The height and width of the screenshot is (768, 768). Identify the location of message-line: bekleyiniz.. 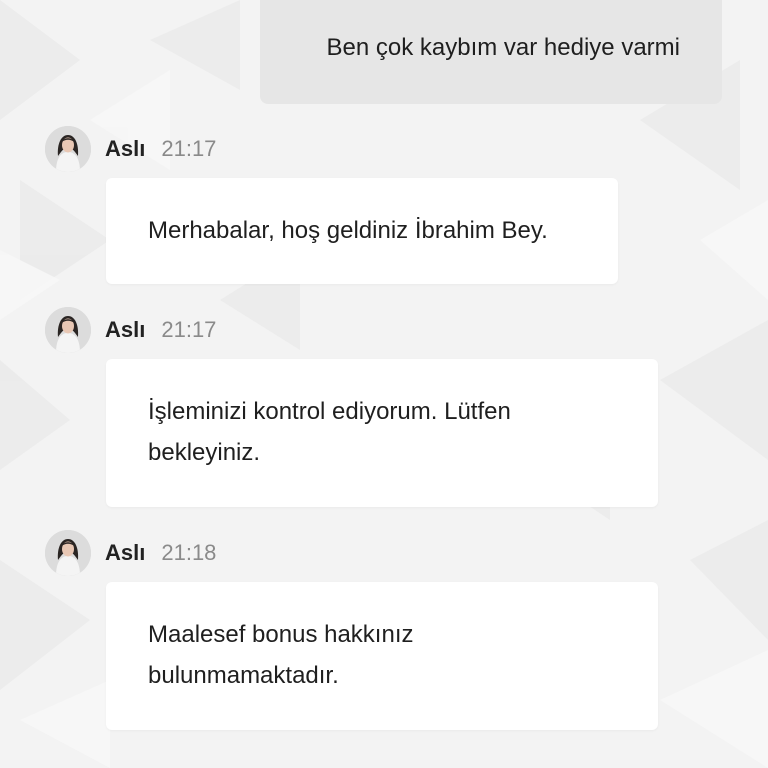
(204, 452).